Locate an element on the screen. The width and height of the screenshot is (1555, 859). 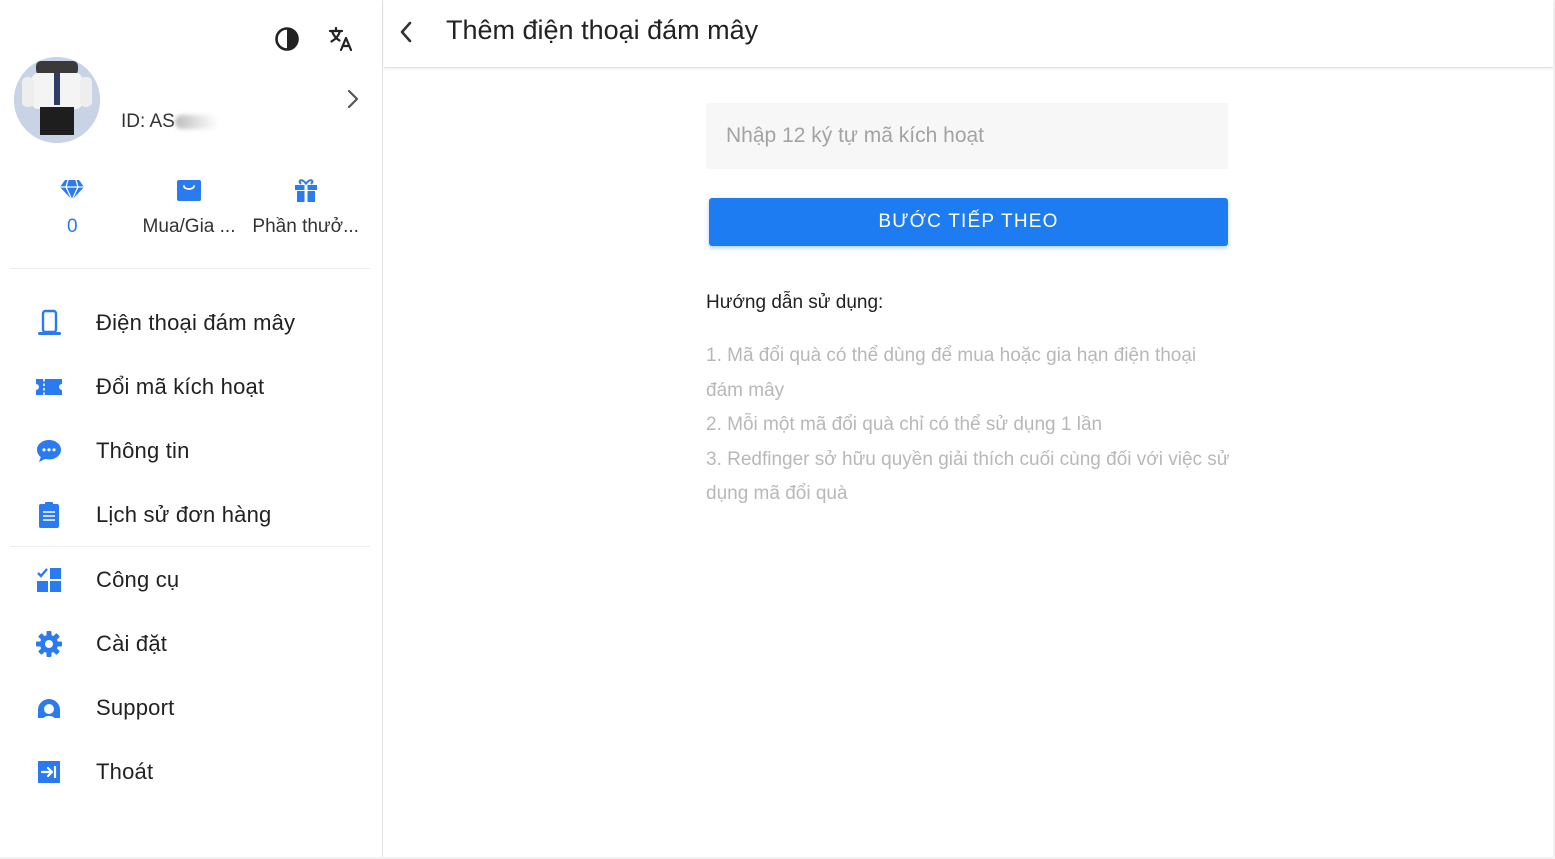
settings-icon is located at coordinates (49, 644).